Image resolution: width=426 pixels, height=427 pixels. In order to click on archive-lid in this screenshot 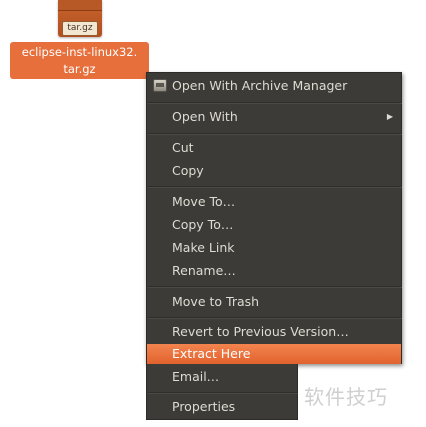, I will do `click(80, 5)`.